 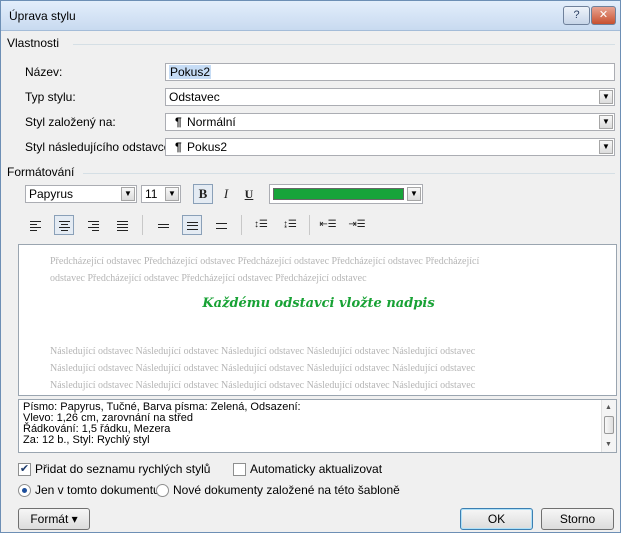 What do you see at coordinates (203, 194) in the screenshot?
I see `bold-button: B` at bounding box center [203, 194].